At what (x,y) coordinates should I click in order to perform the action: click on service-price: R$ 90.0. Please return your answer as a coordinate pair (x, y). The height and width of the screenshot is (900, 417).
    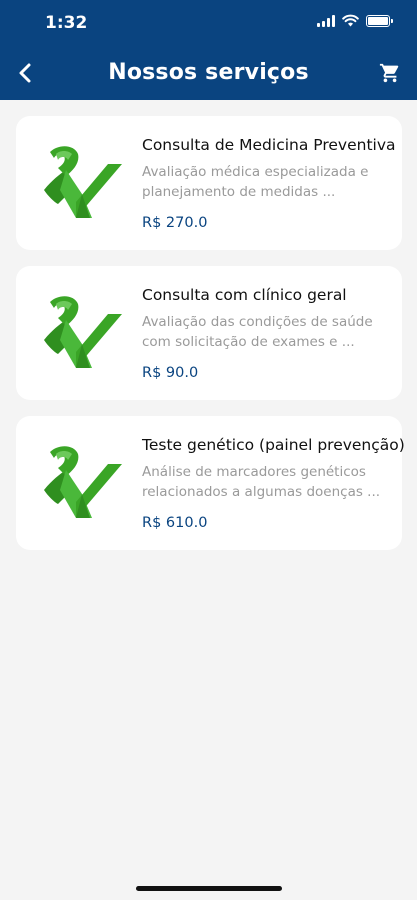
    Looking at the image, I should click on (170, 373).